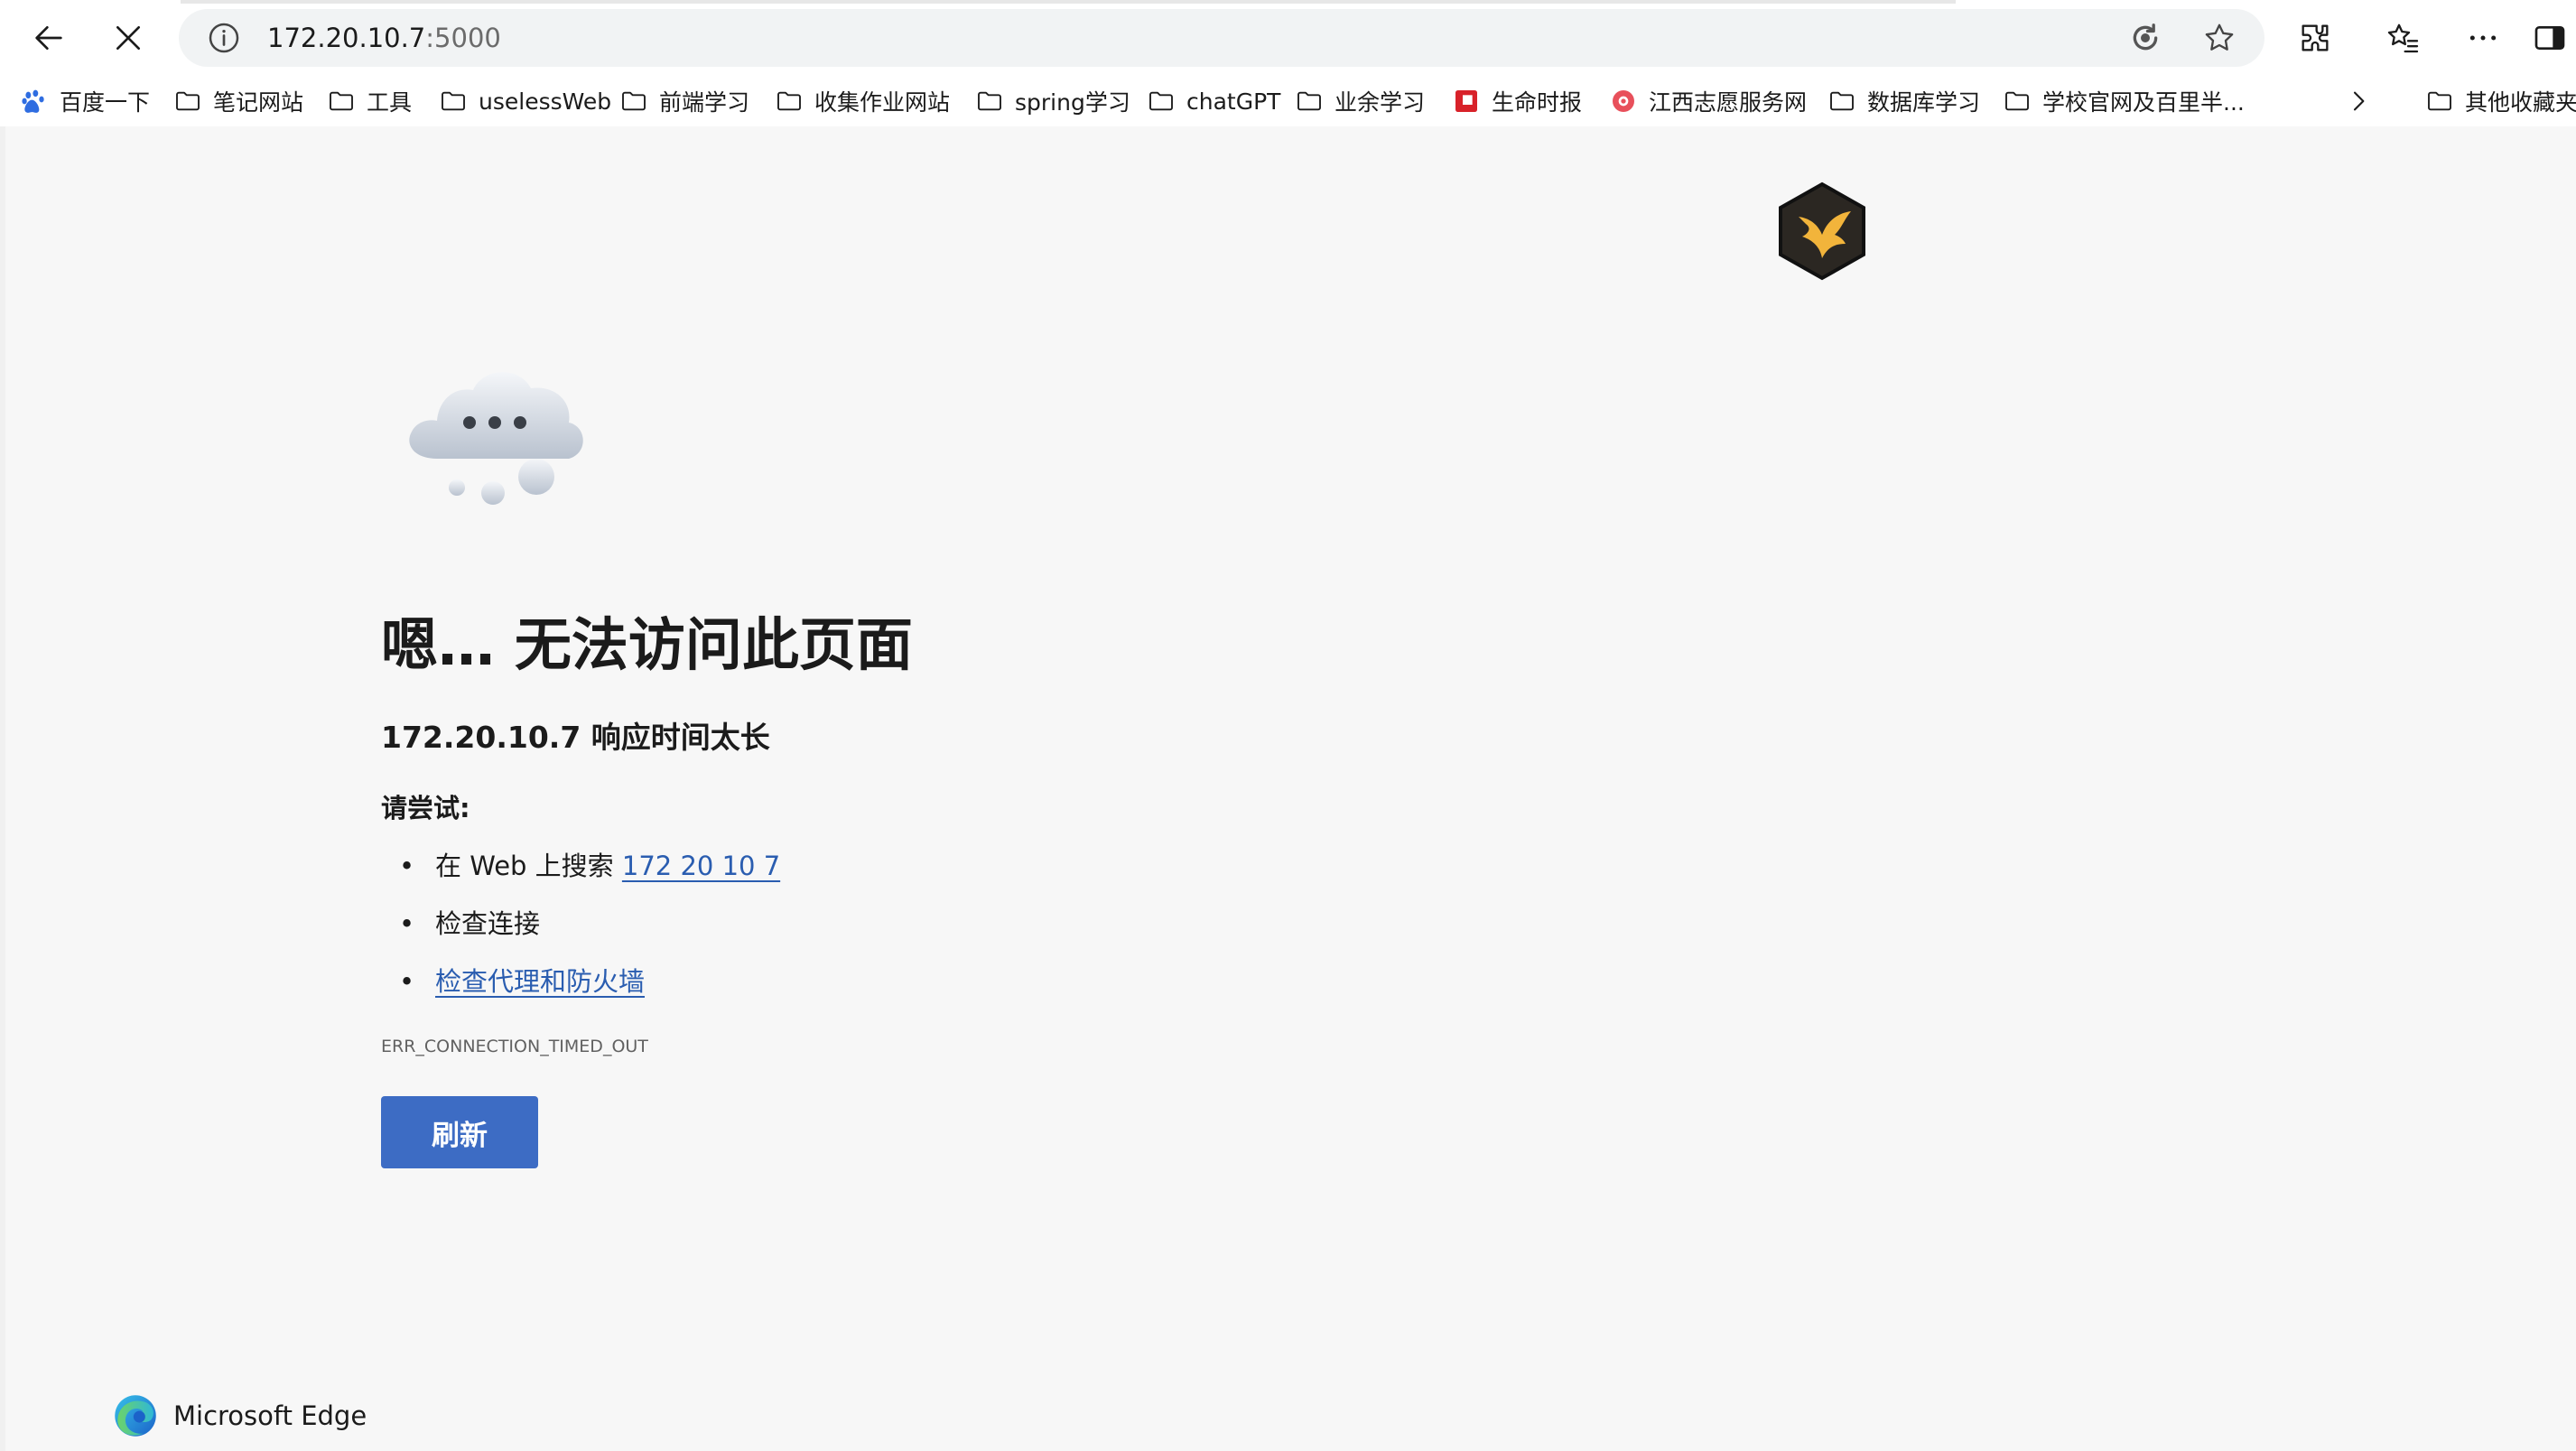 The width and height of the screenshot is (2576, 1451). What do you see at coordinates (33, 101) in the screenshot?
I see `baidu-icon` at bounding box center [33, 101].